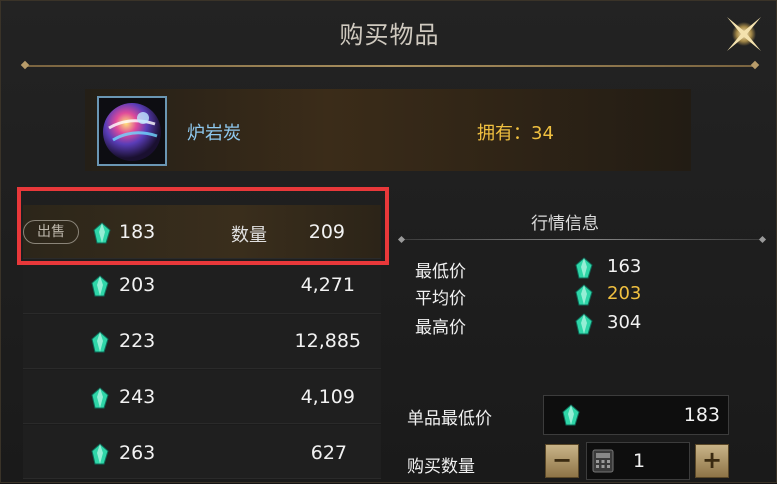  I want to click on unit-min-price-label: 单品最低价, so click(449, 419).